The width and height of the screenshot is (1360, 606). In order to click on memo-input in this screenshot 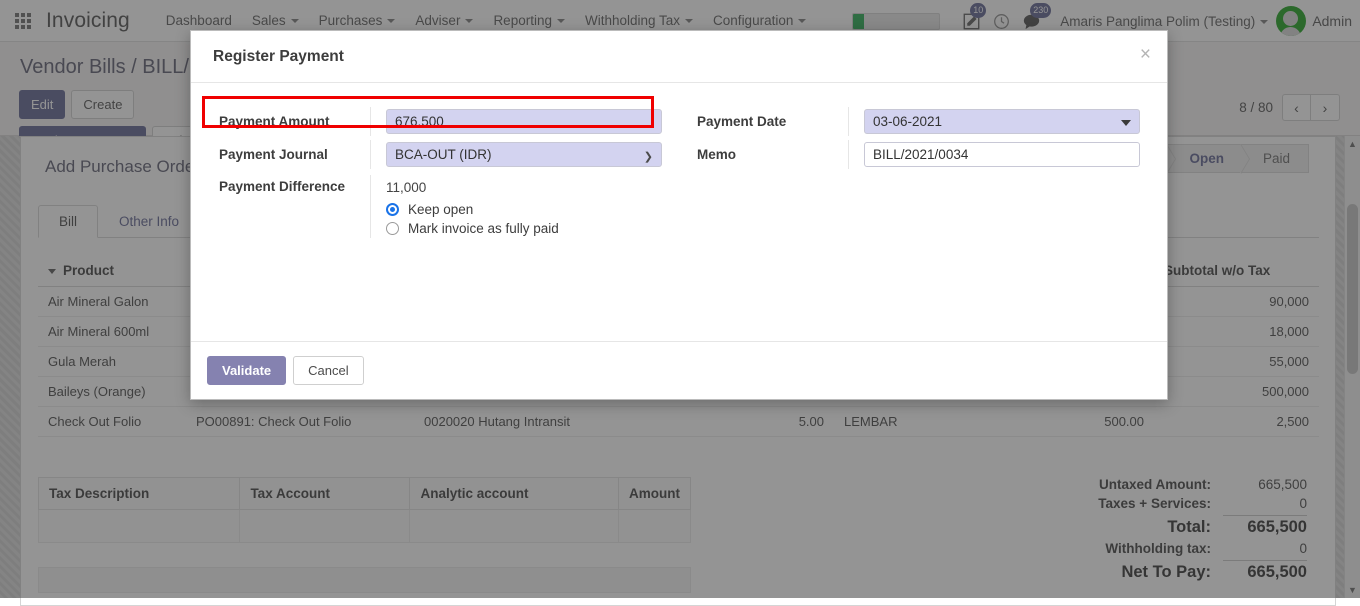, I will do `click(1002, 154)`.